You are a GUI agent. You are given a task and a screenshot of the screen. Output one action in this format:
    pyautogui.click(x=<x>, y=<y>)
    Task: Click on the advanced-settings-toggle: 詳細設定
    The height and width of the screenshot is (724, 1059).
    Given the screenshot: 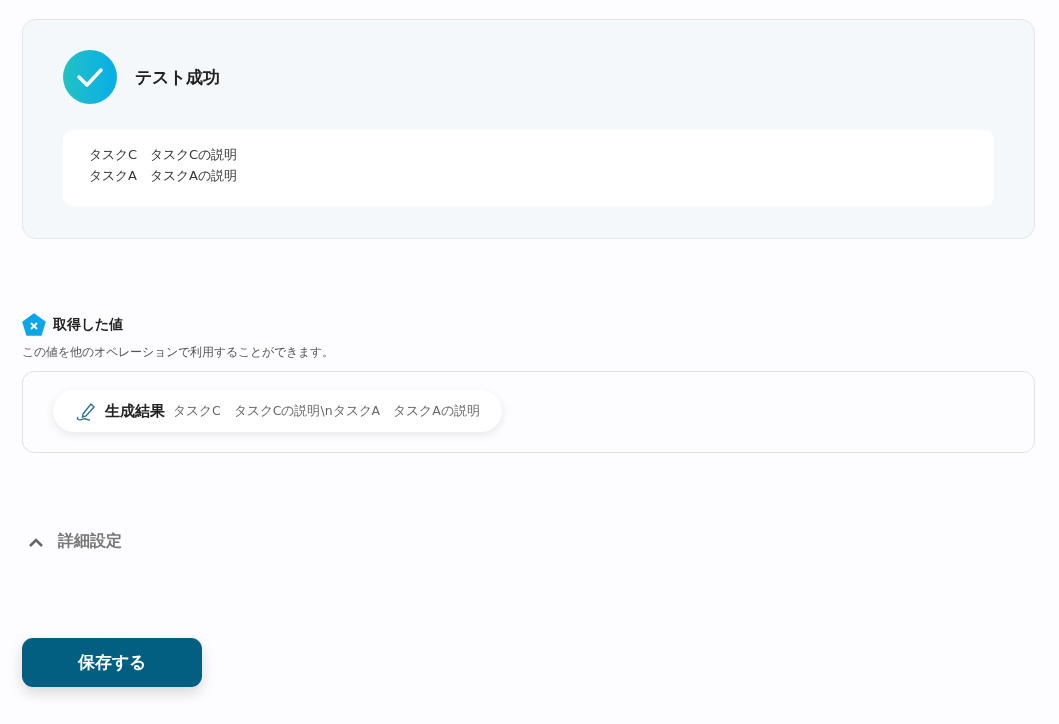 What is the action you would take?
    pyautogui.click(x=72, y=541)
    